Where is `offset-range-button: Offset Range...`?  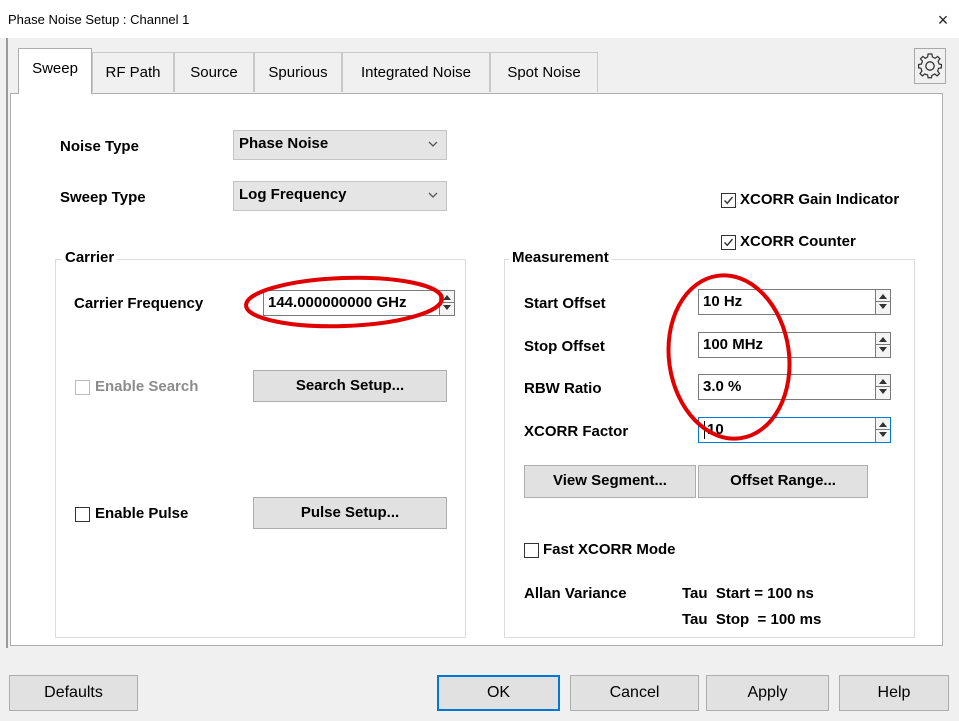 offset-range-button: Offset Range... is located at coordinates (783, 481).